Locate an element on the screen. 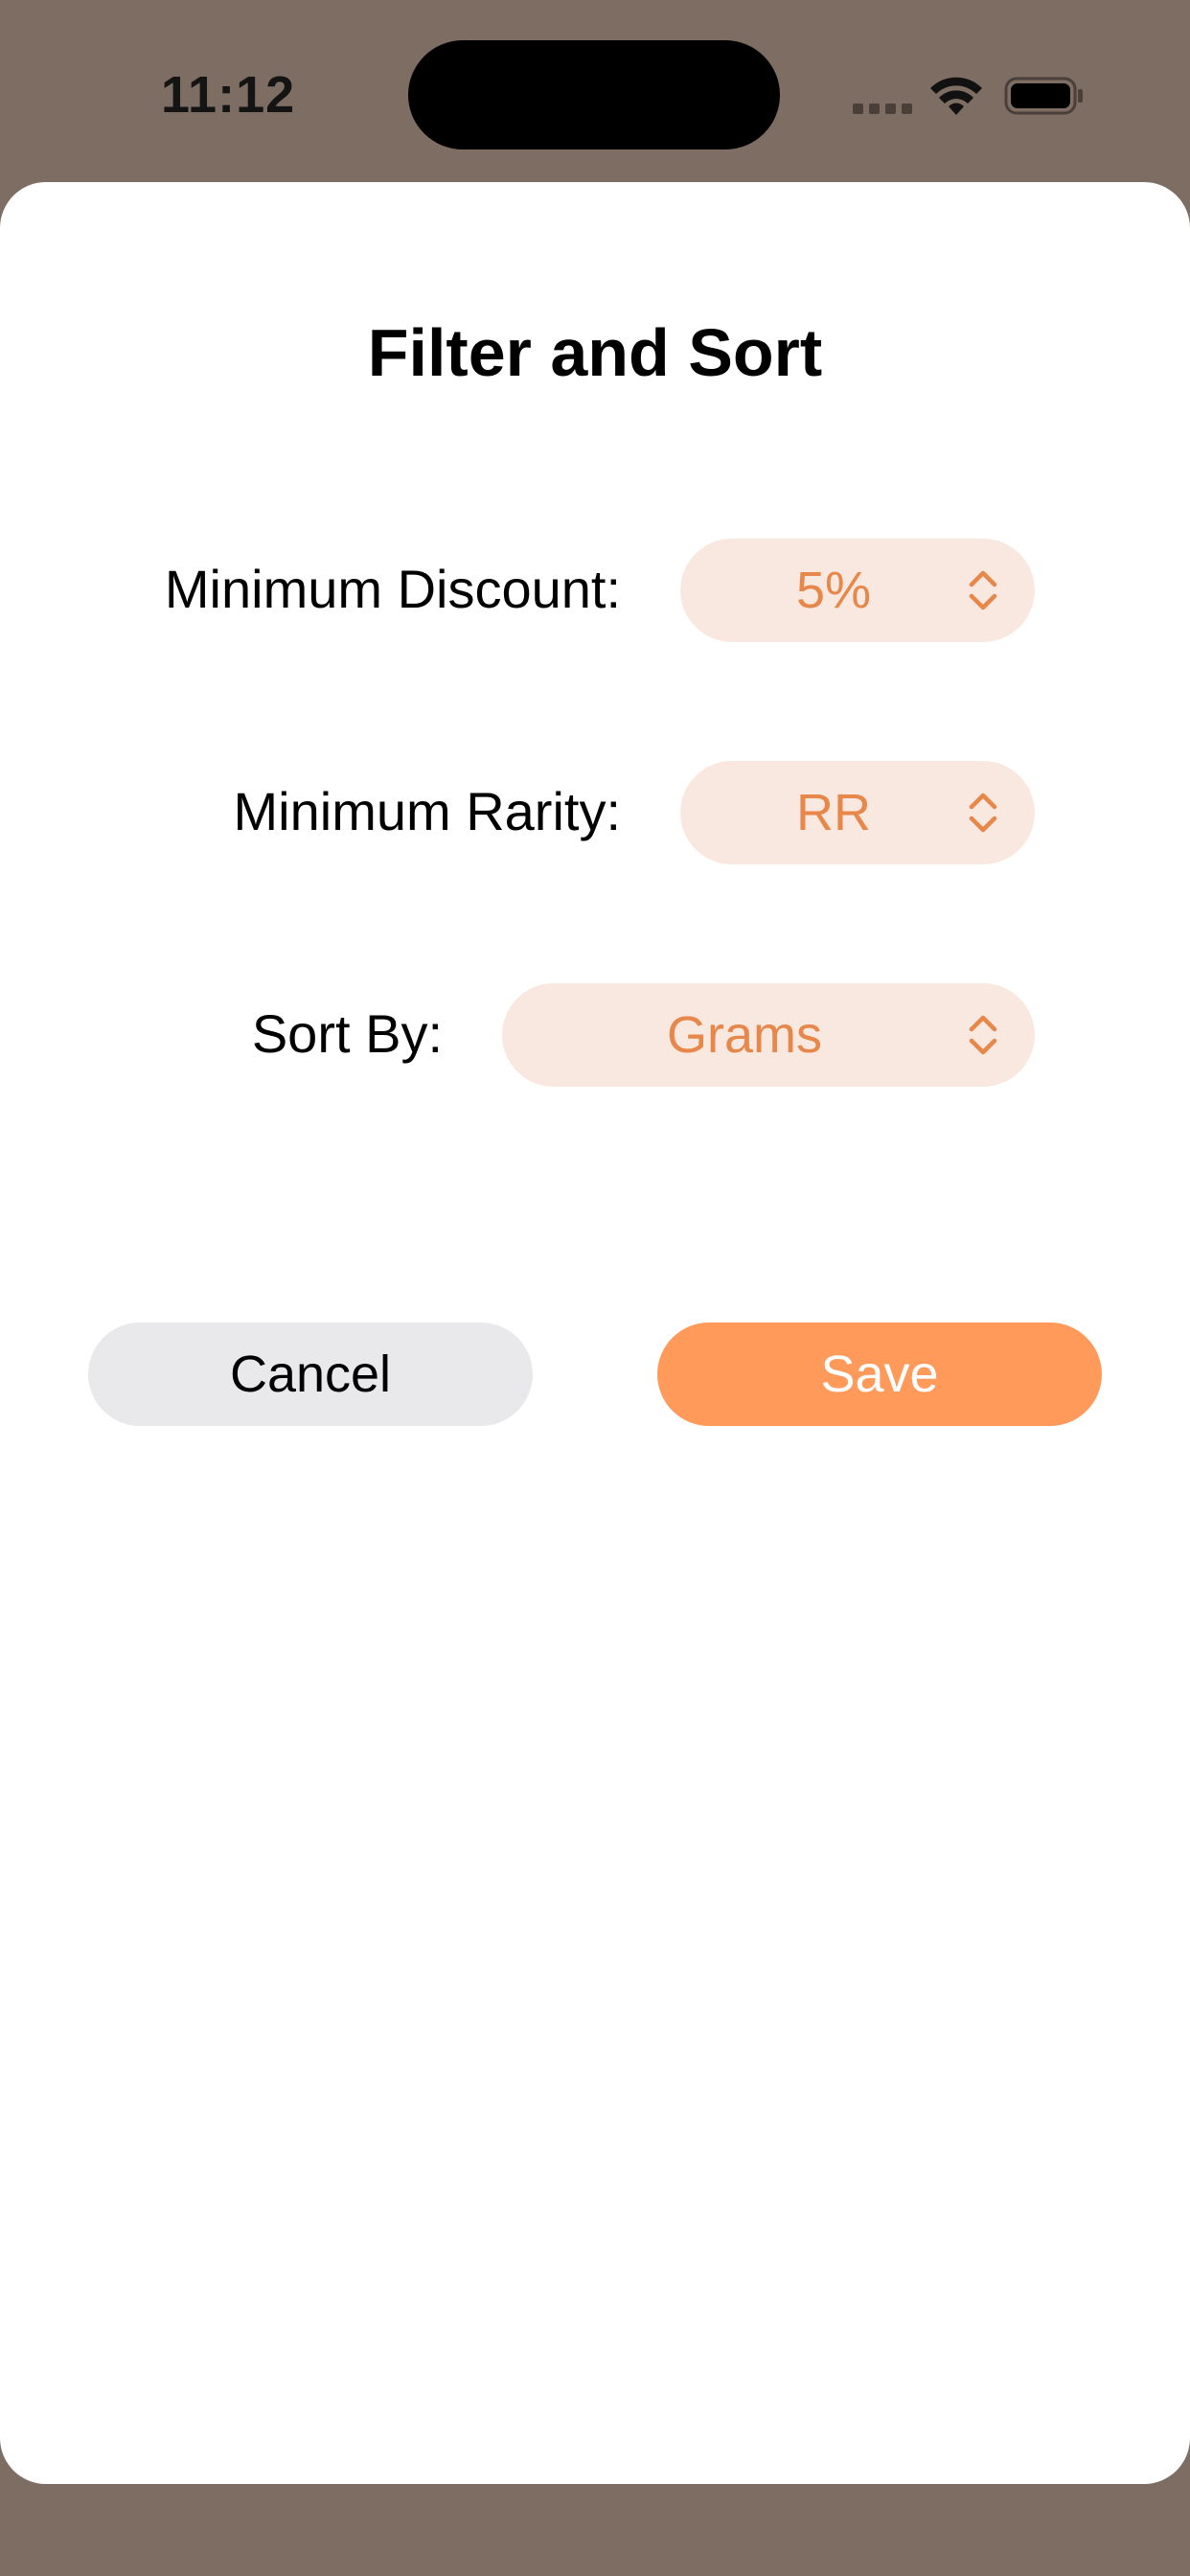 The width and height of the screenshot is (1190, 2576). sheet-title: Filter and Sort is located at coordinates (595, 352).